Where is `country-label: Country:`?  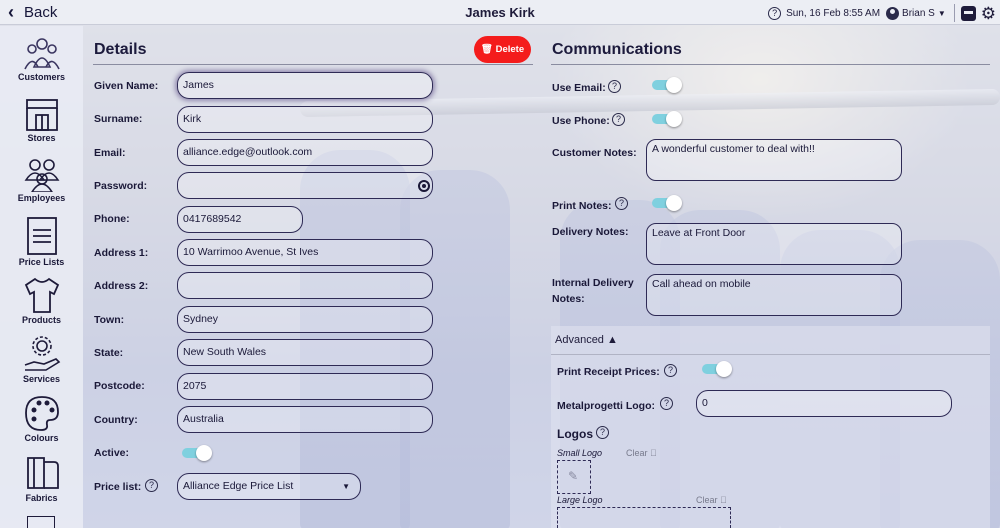
country-label: Country: is located at coordinates (116, 420).